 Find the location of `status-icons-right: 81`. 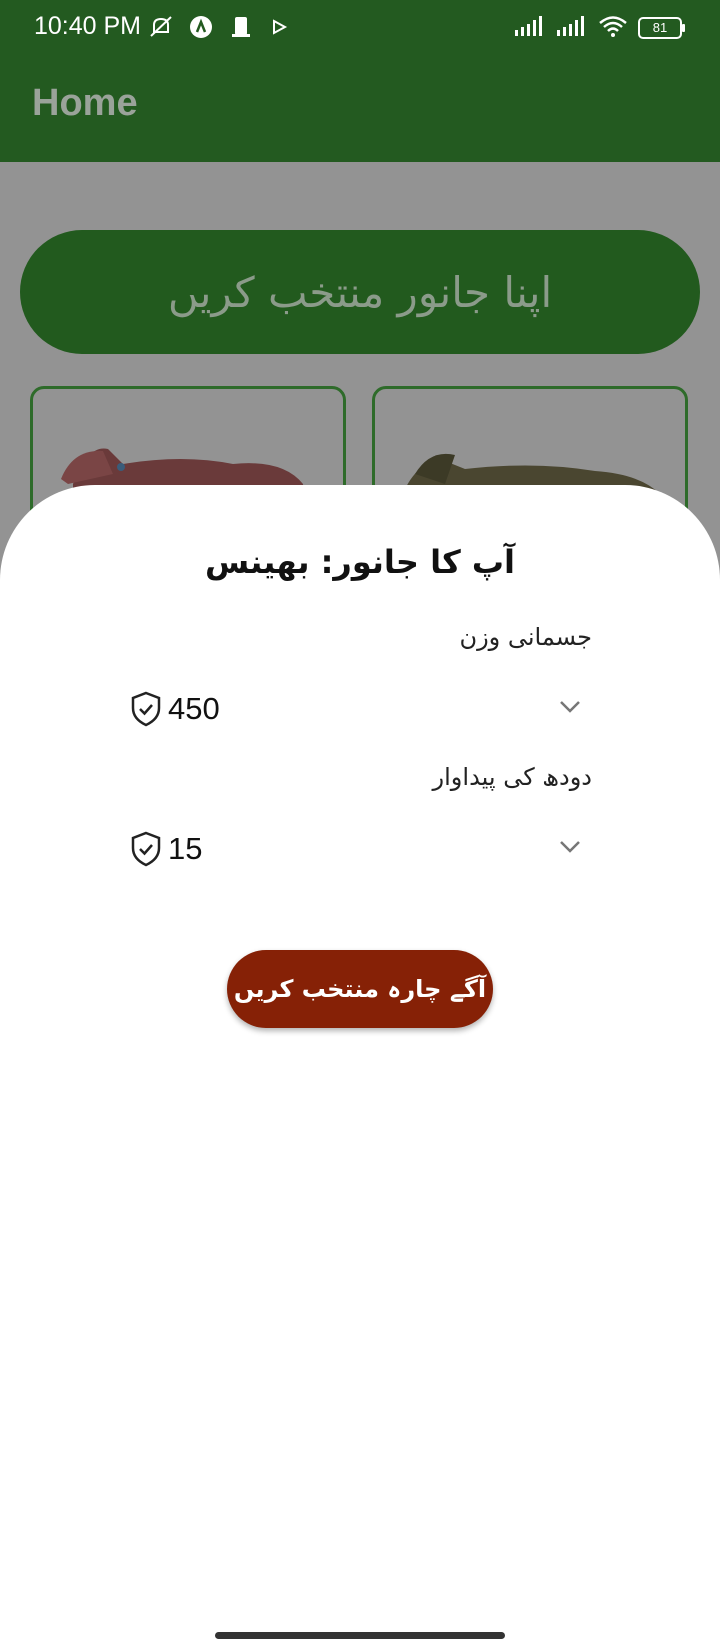

status-icons-right: 81 is located at coordinates (599, 28).